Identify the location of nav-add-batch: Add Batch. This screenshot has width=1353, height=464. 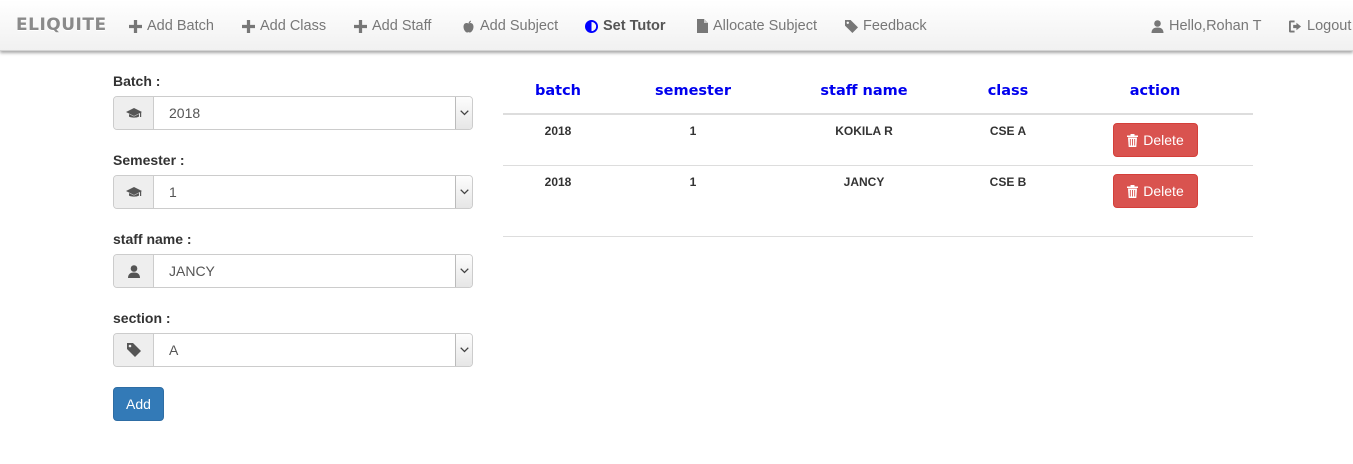
(171, 26).